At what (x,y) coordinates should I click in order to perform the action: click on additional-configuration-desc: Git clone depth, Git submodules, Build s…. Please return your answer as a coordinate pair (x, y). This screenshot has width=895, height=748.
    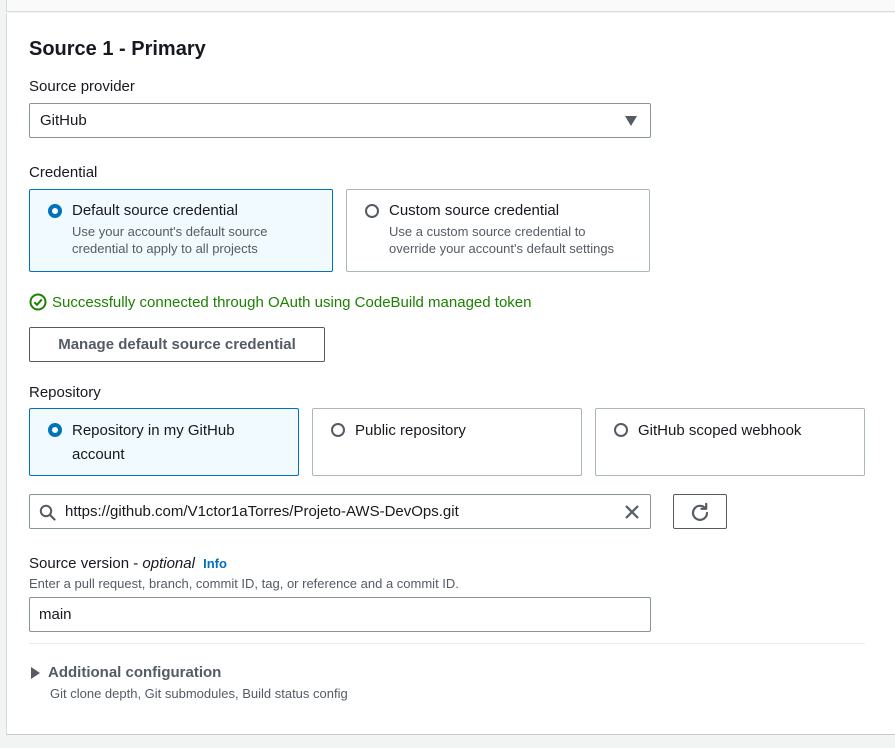
    Looking at the image, I should click on (199, 693).